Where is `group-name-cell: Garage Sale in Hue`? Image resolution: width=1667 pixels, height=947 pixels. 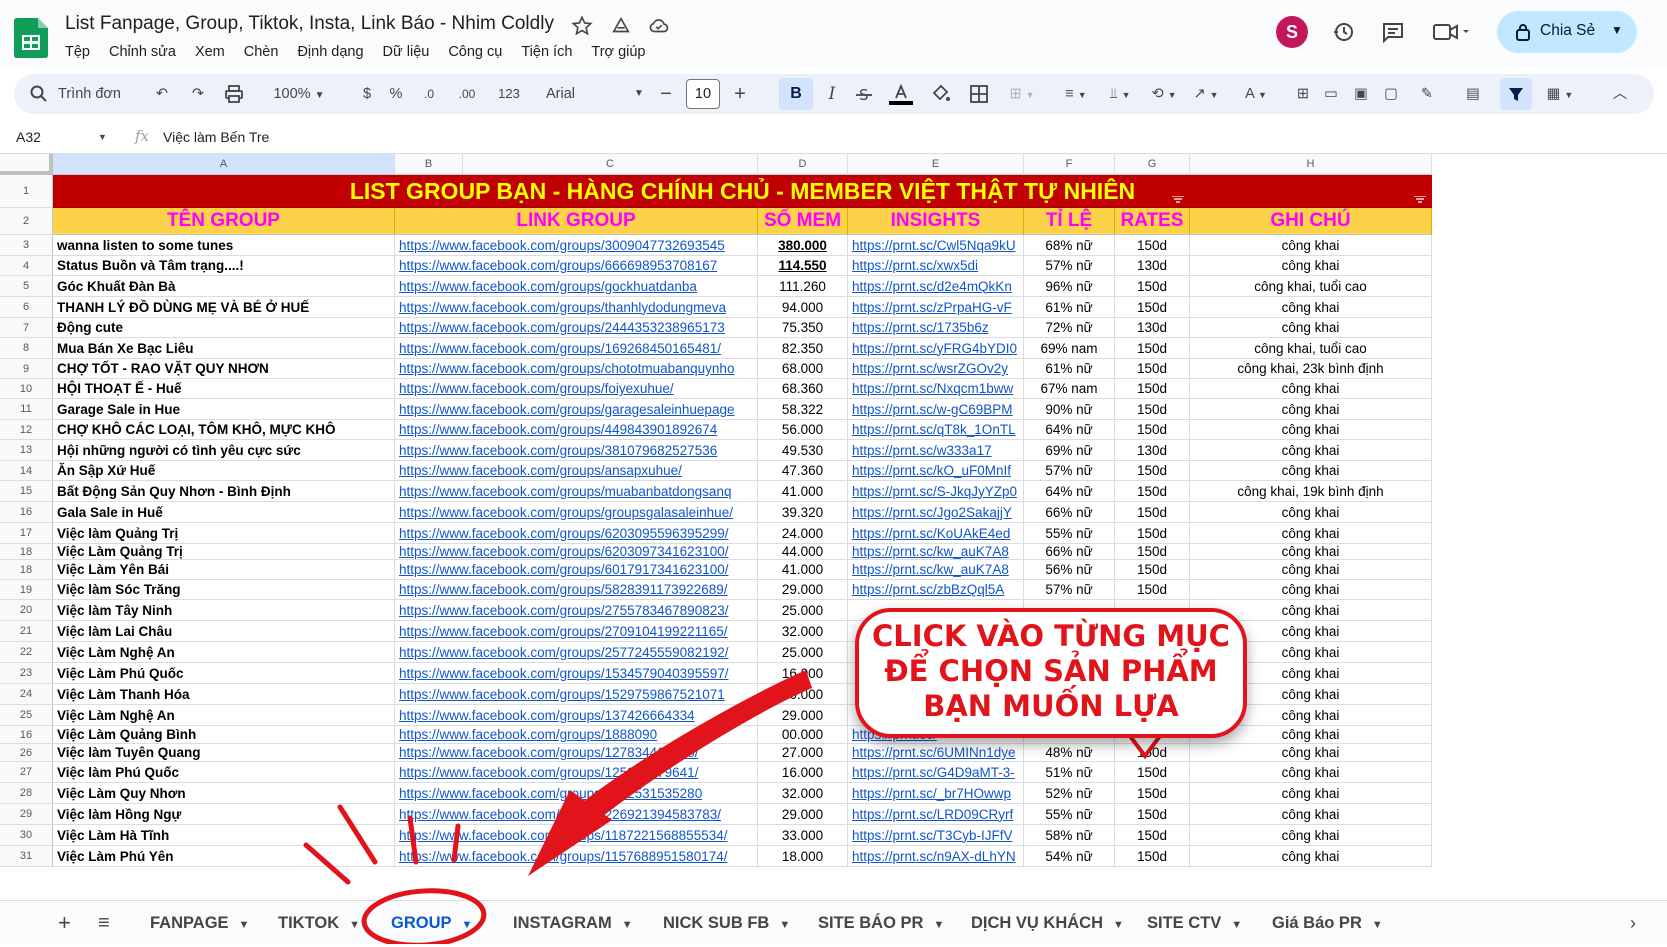
group-name-cell: Garage Sale in Hue is located at coordinates (224, 409).